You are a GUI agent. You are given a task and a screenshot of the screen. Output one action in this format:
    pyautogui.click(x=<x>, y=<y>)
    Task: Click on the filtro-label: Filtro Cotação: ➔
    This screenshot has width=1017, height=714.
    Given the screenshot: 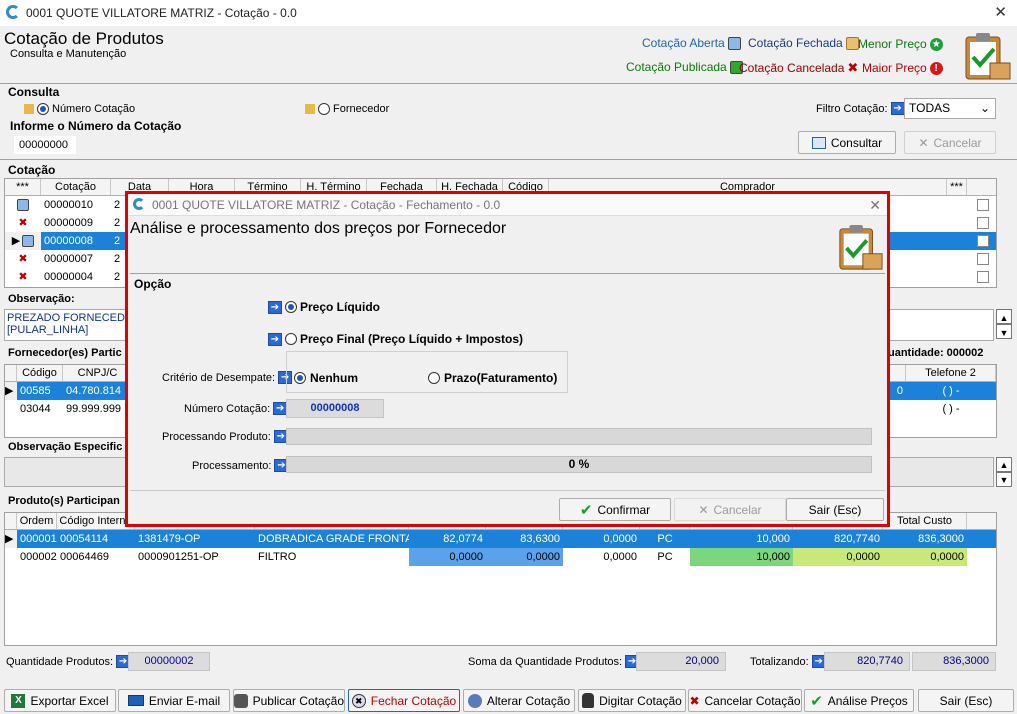 What is the action you would take?
    pyautogui.click(x=860, y=108)
    